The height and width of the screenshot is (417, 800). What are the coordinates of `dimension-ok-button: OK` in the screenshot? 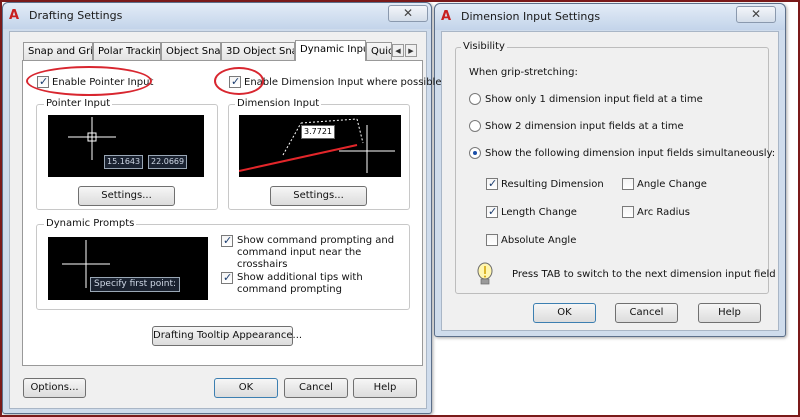 It's located at (564, 313).